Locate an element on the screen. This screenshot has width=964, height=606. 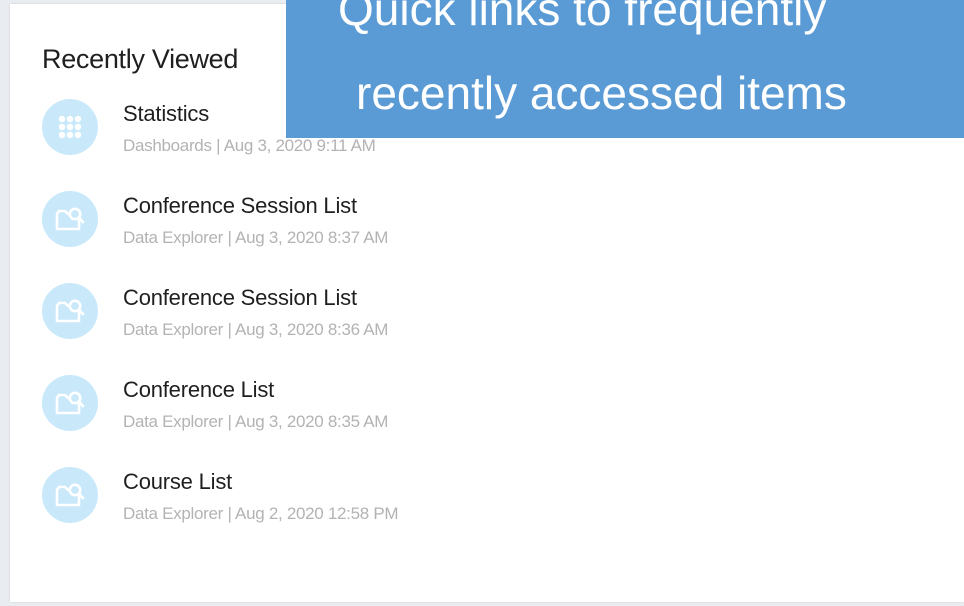
callout-line-2: recently accessed items is located at coordinates (601, 93).